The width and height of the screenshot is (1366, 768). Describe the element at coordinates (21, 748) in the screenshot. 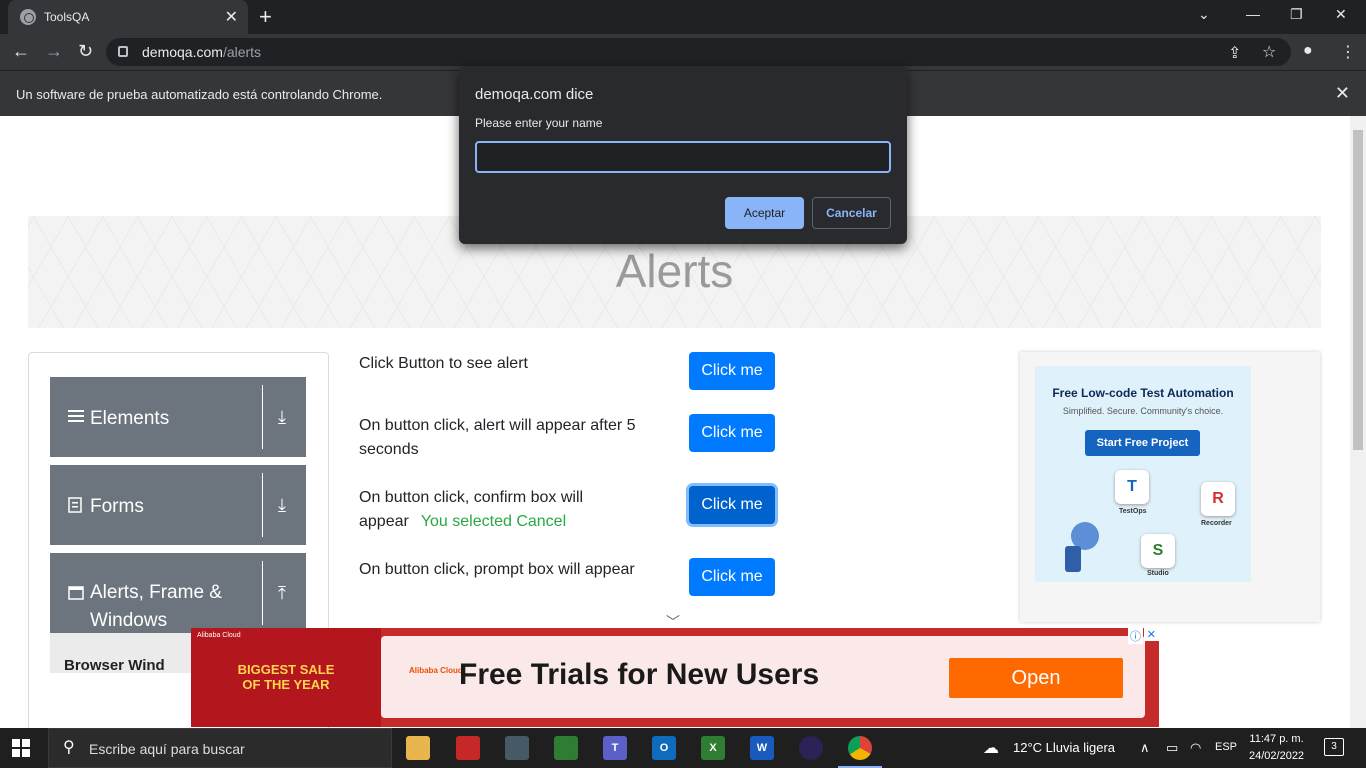

I see `windows-start-icon` at that location.